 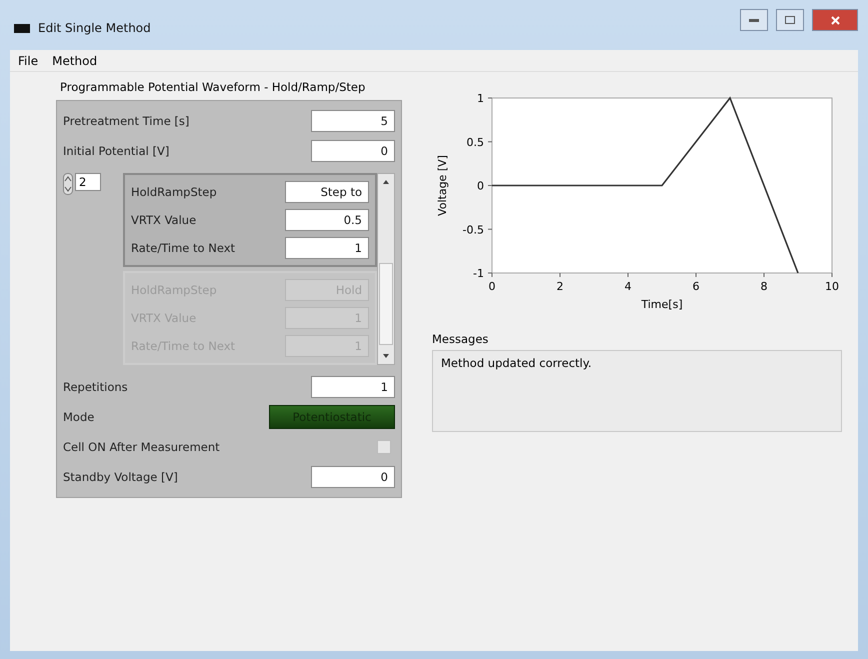 I want to click on app-icon, so click(x=22, y=28).